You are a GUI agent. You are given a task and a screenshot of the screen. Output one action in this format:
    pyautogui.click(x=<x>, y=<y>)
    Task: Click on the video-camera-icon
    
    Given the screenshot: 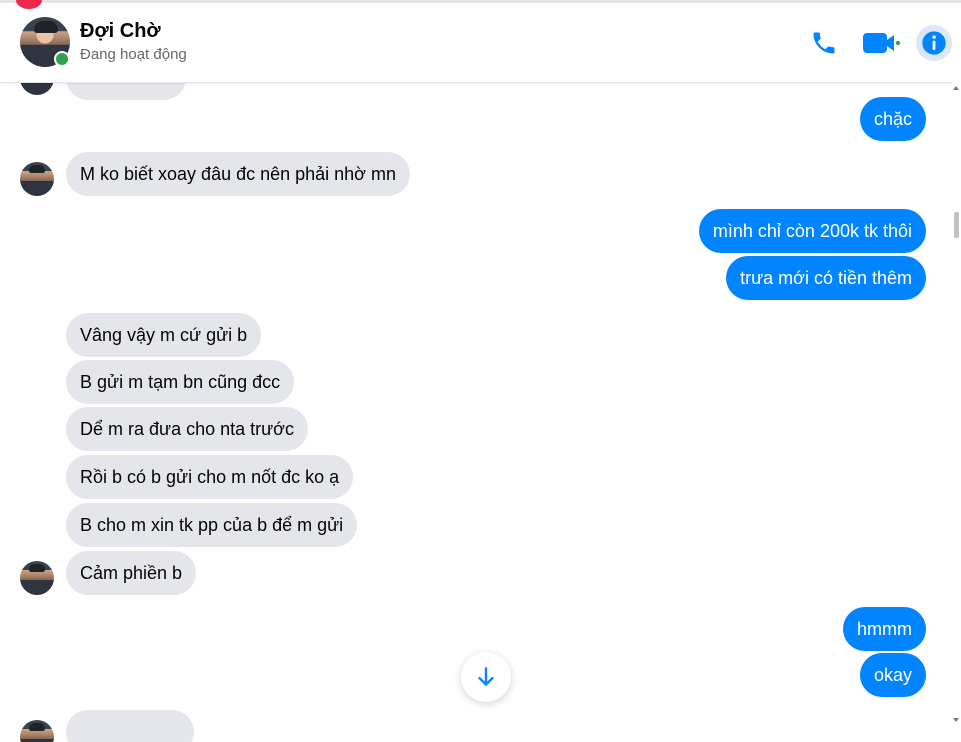 What is the action you would take?
    pyautogui.click(x=881, y=43)
    